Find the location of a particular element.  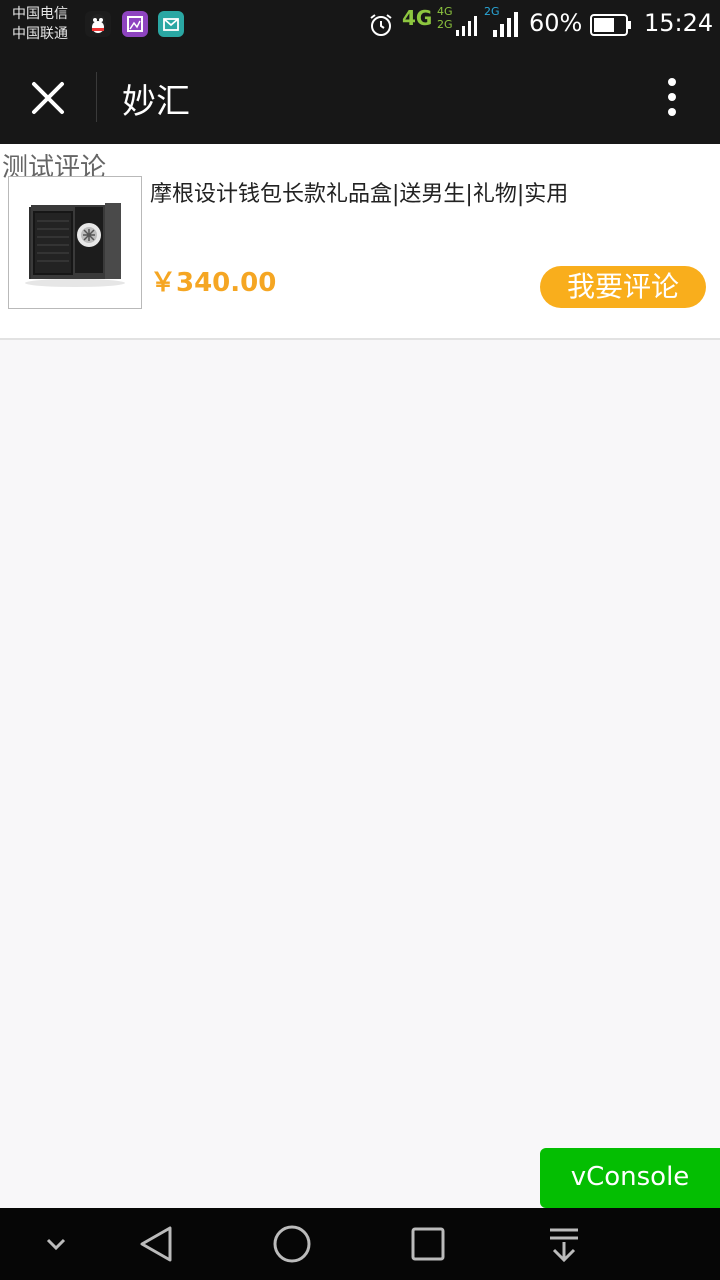

close-icon is located at coordinates (48, 98).